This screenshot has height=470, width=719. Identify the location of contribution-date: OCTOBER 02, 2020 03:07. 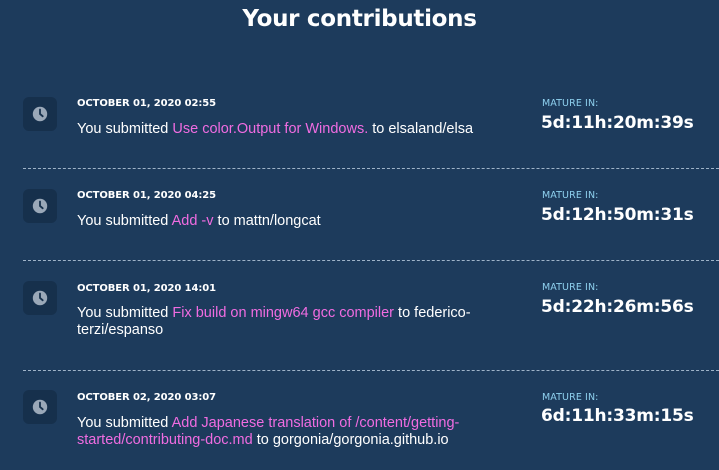
(146, 397).